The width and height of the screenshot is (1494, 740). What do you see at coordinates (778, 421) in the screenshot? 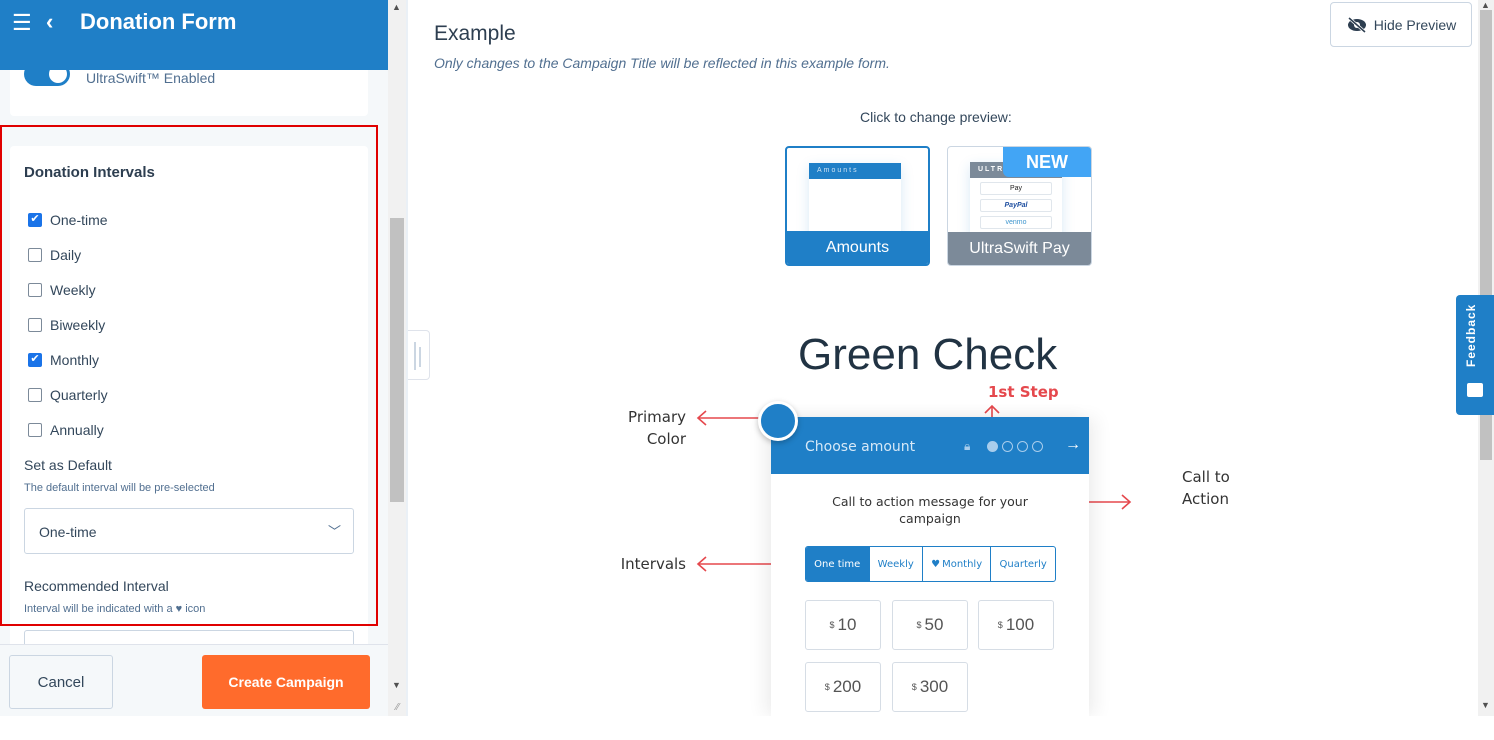
I see `primary-color-swatch` at bounding box center [778, 421].